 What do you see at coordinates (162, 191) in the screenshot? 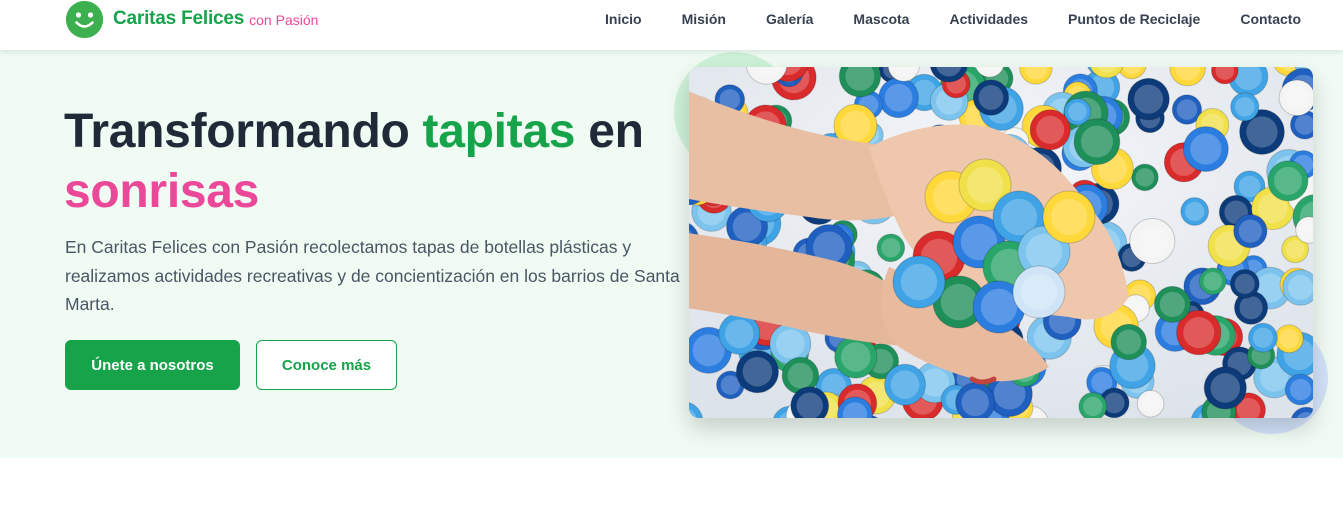
I see `headline-highlight-sonrisas: sonrisas` at bounding box center [162, 191].